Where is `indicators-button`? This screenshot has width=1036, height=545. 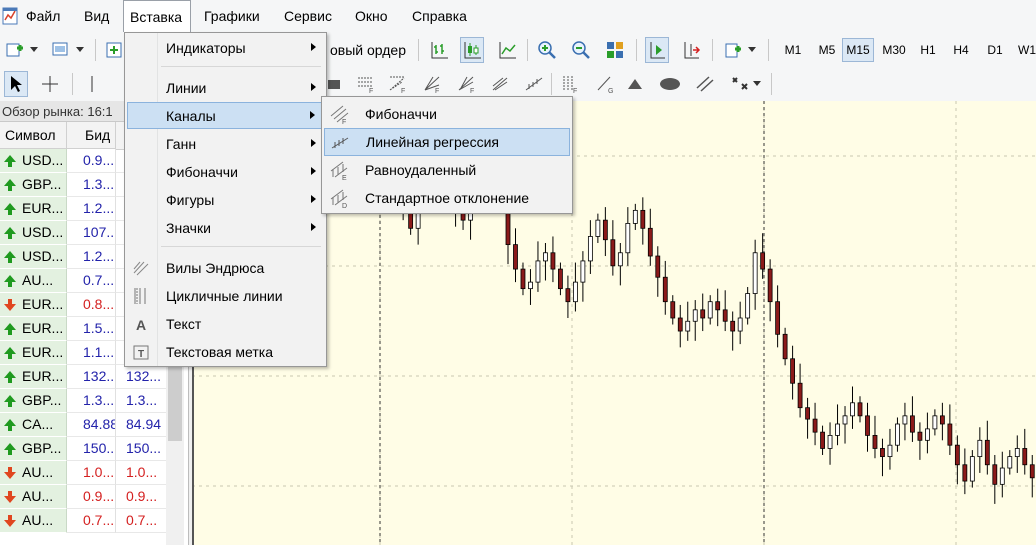
indicators-button is located at coordinates (733, 50).